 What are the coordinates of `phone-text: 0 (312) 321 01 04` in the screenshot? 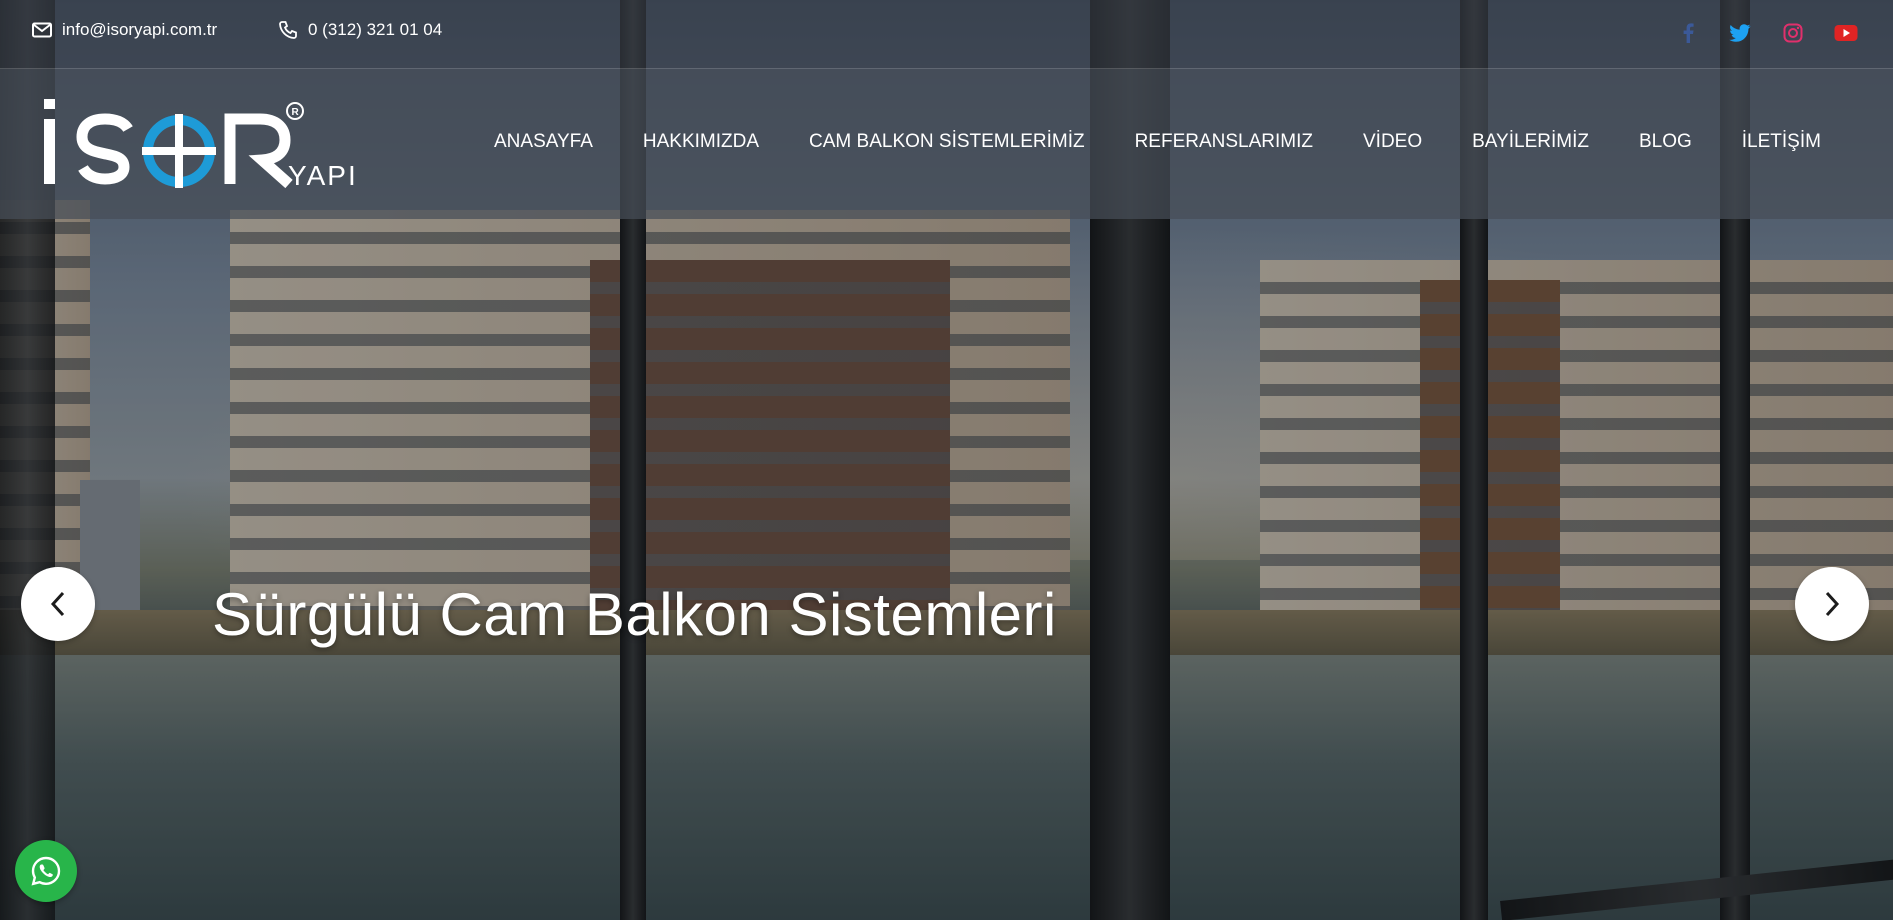 It's located at (375, 29).